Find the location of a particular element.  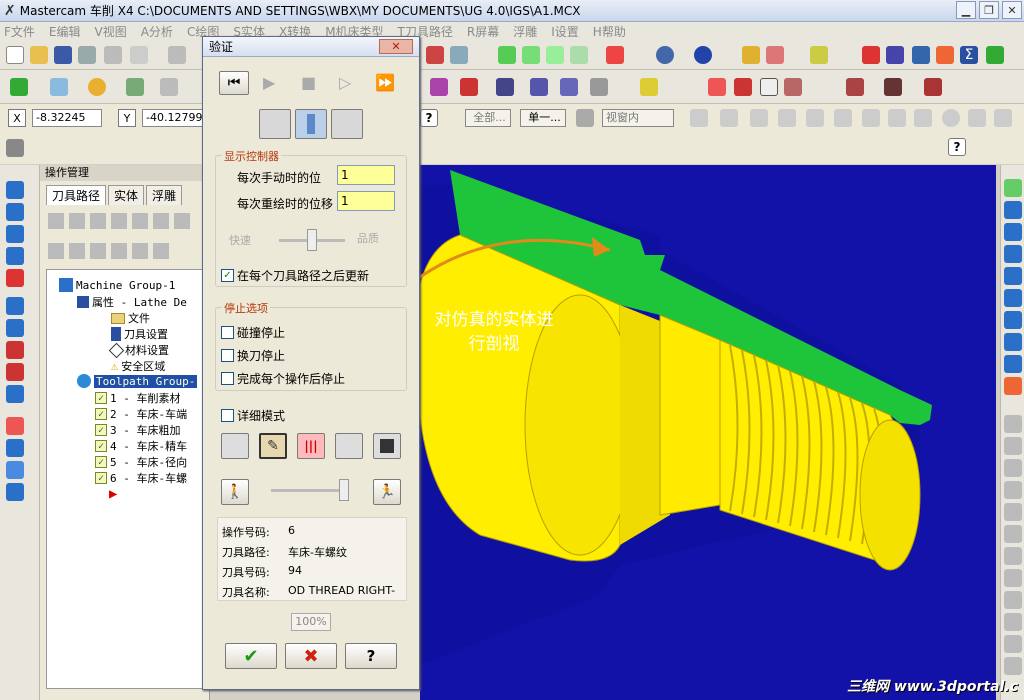

display-mode-1-button is located at coordinates (275, 124).